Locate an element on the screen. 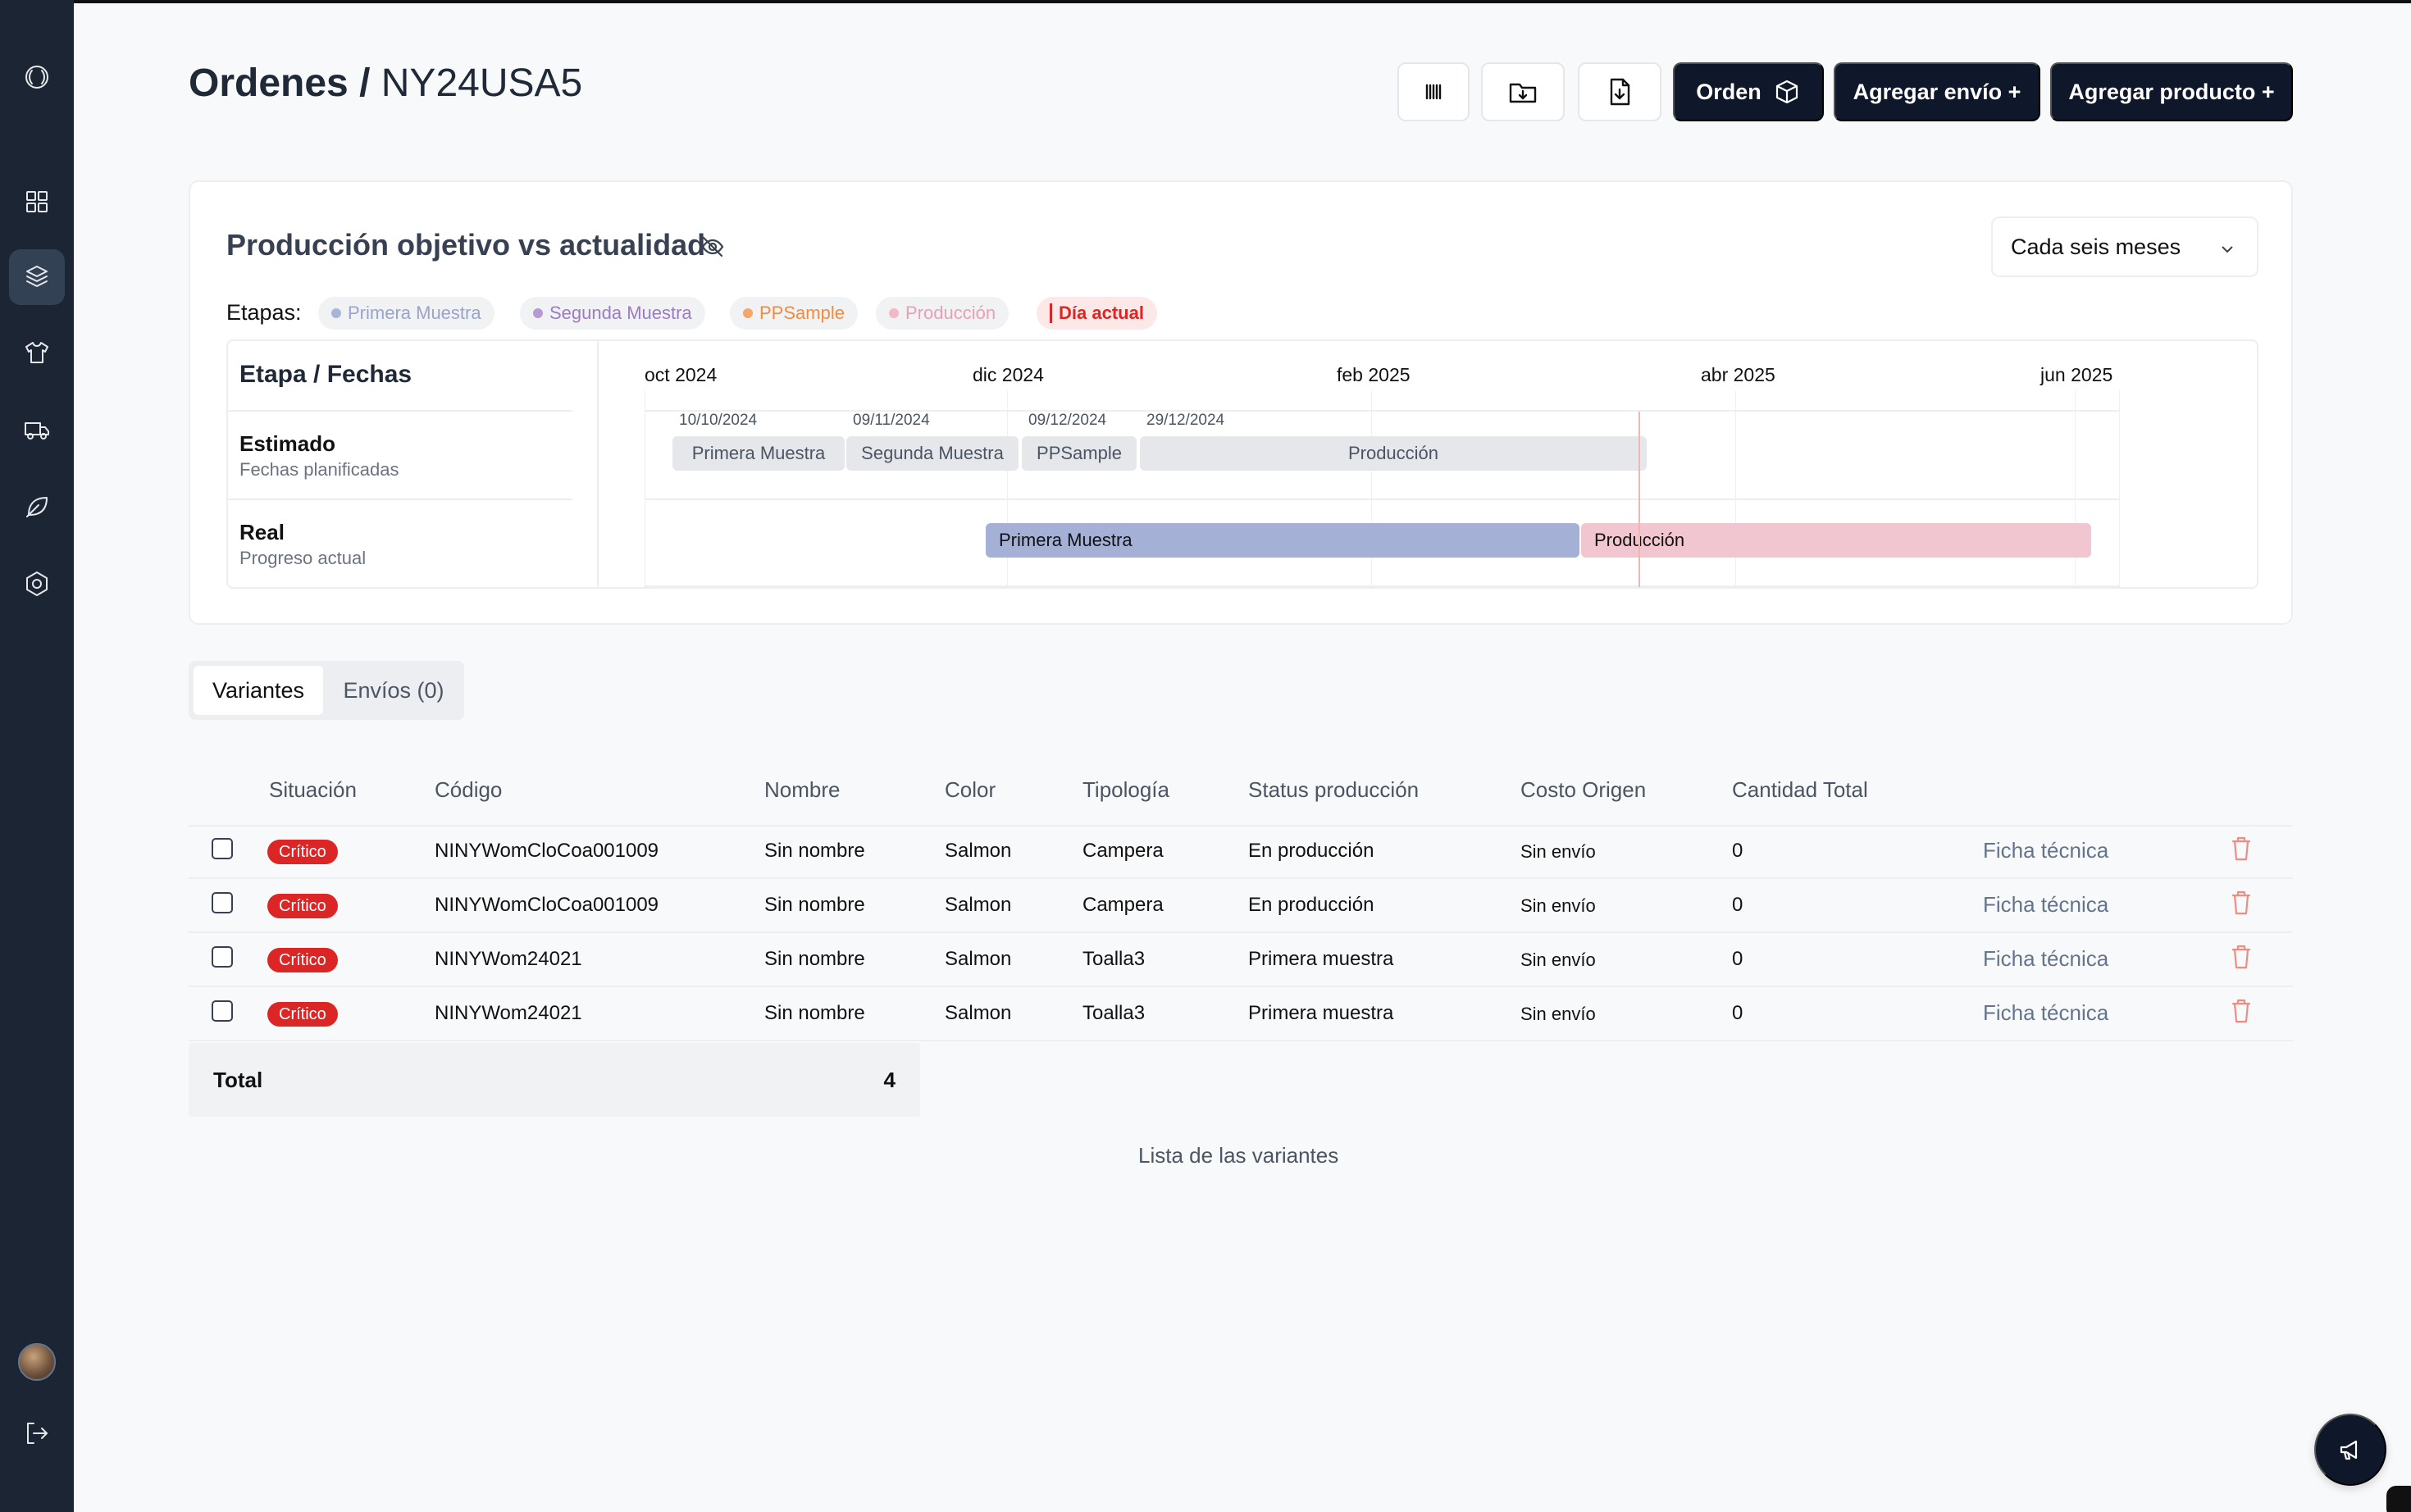 The height and width of the screenshot is (1512, 2411). stage-pill-ppsample: PPSample is located at coordinates (794, 313).